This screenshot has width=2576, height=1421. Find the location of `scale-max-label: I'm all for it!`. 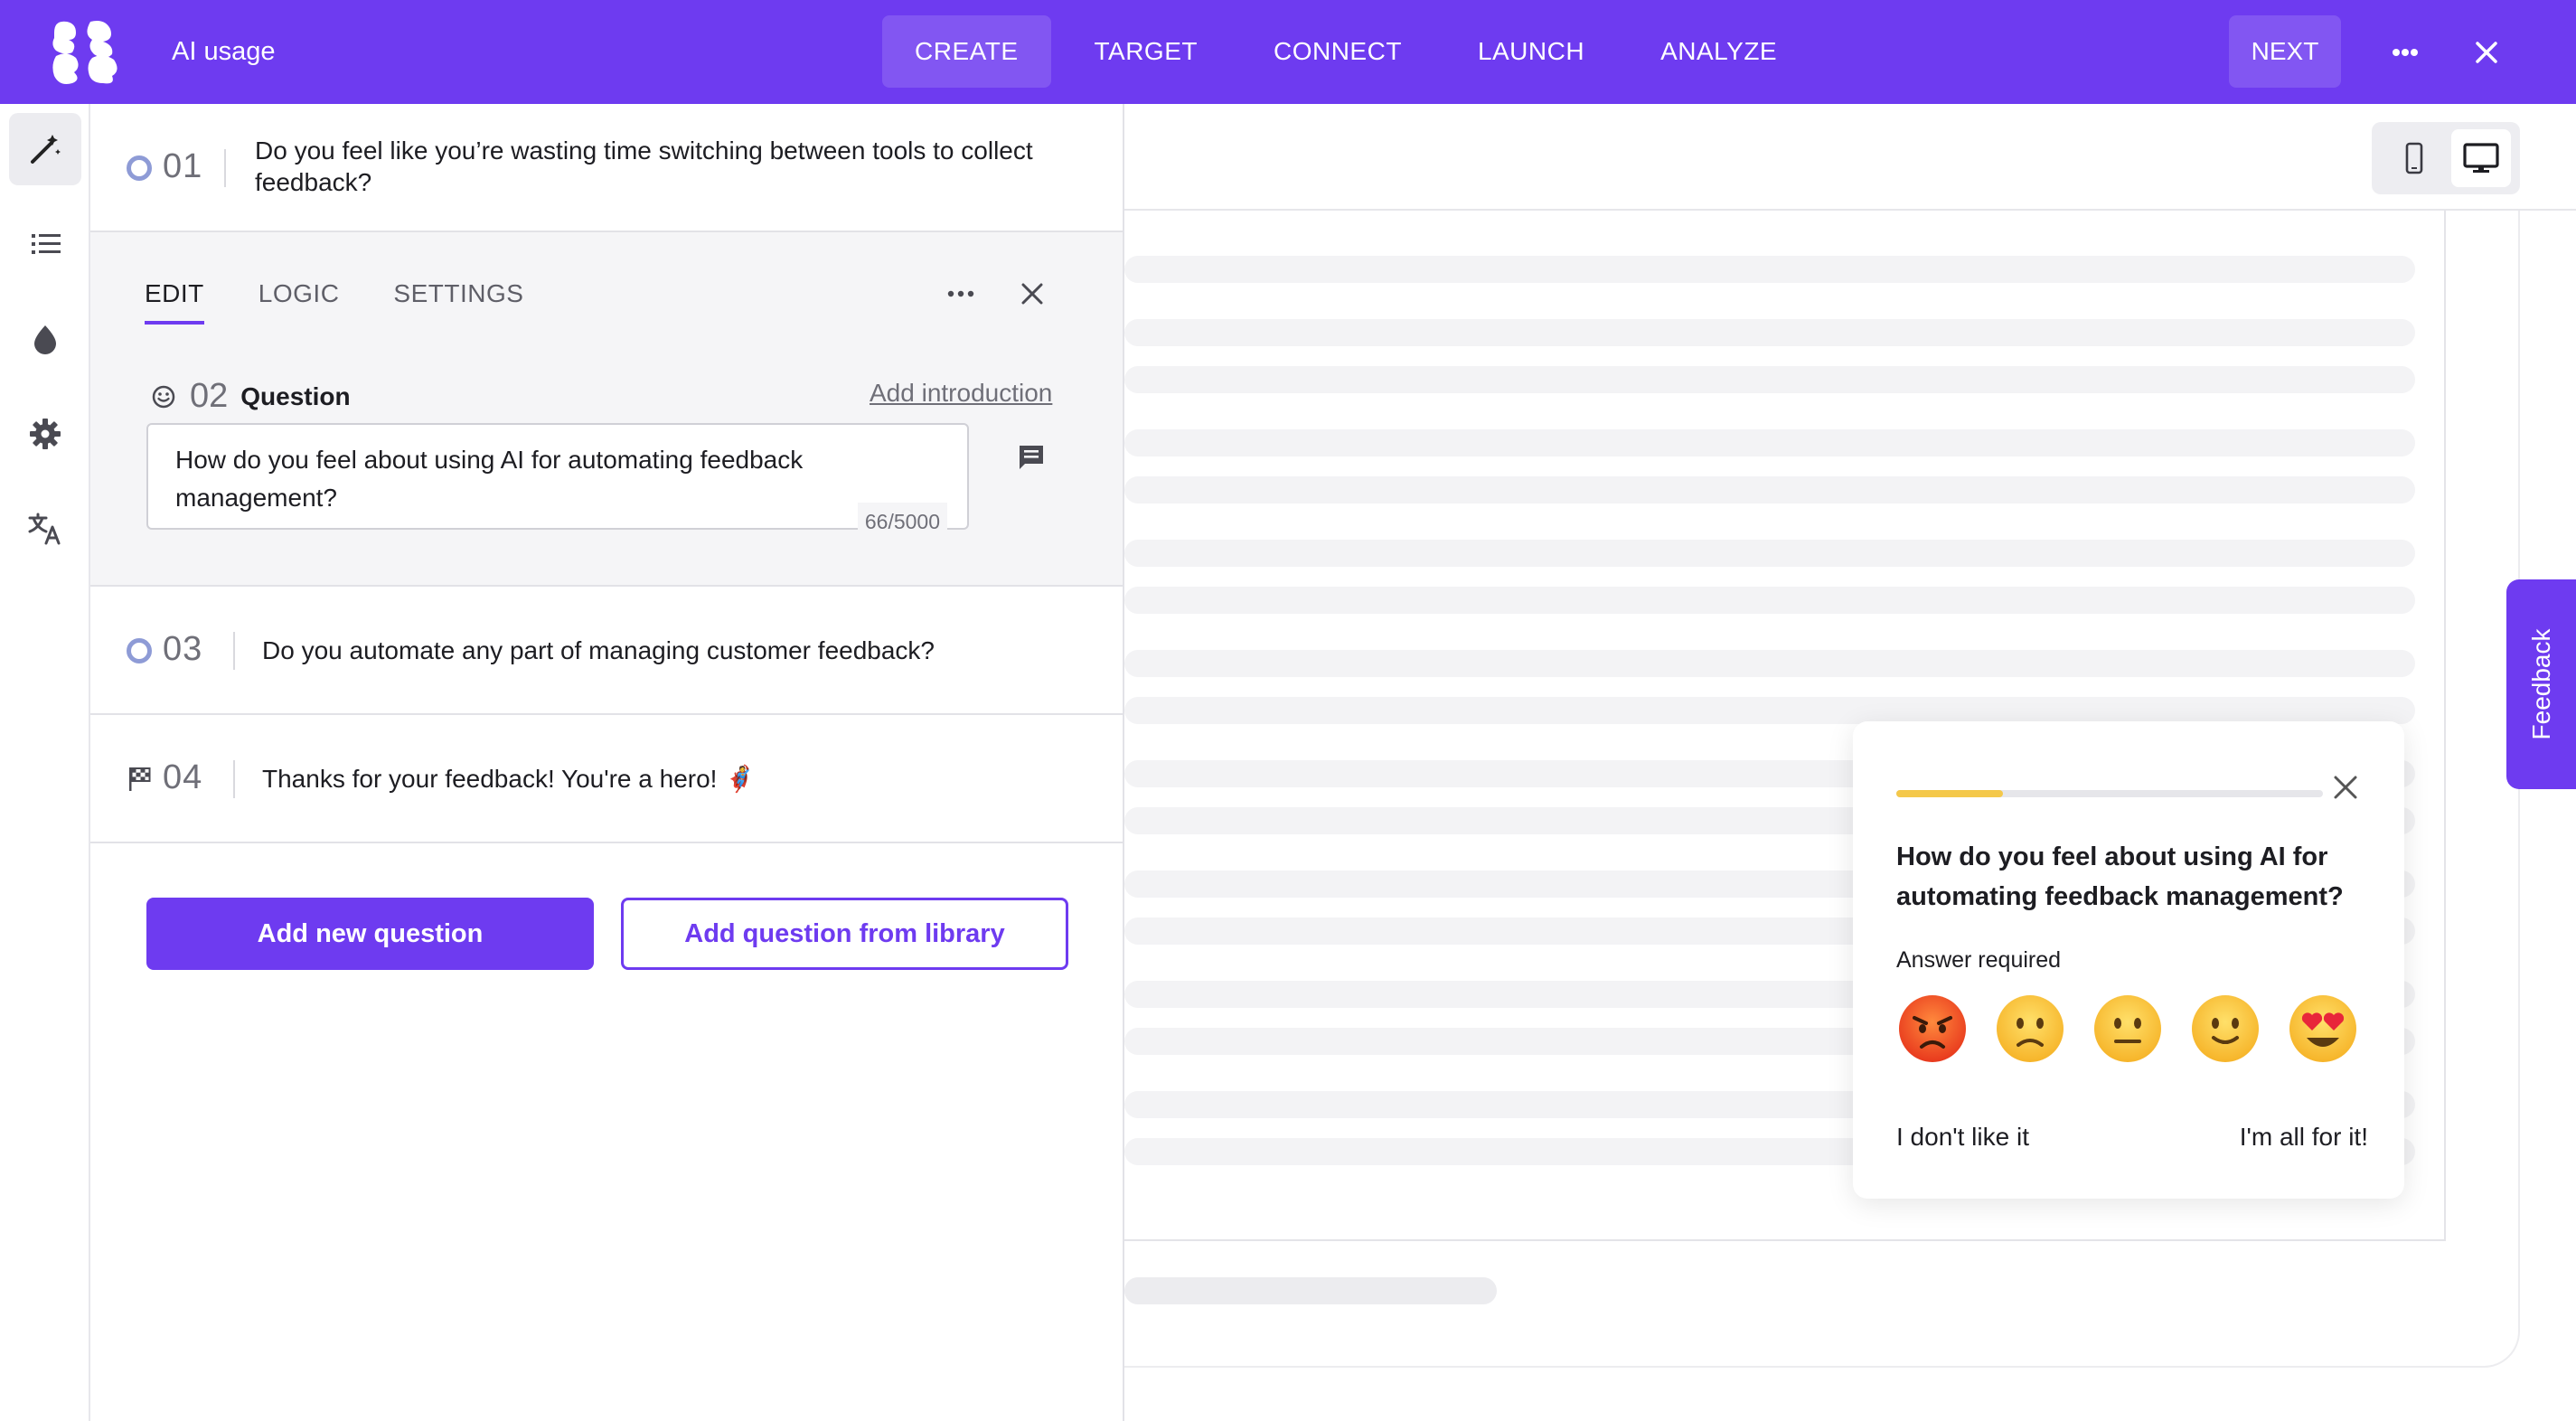

scale-max-label: I'm all for it! is located at coordinates (2303, 1137).